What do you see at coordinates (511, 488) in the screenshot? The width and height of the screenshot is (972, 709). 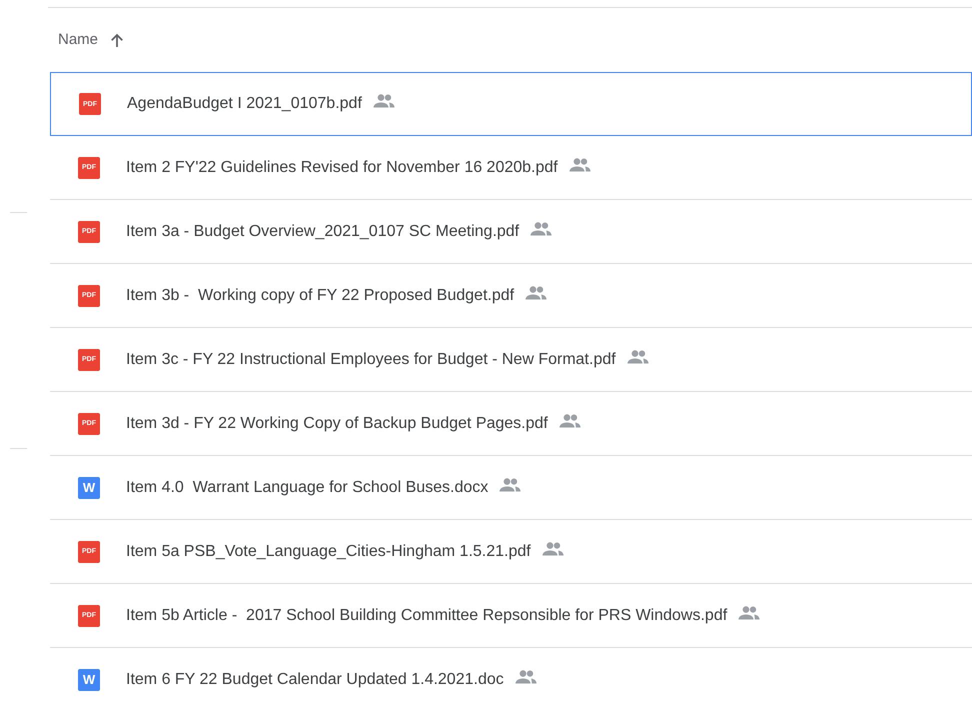 I see `file-row: W Item 4.0 Warrant Language for School Buses.docx` at bounding box center [511, 488].